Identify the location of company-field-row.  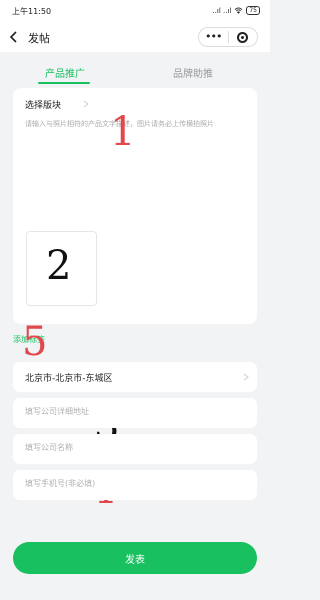
(135, 449).